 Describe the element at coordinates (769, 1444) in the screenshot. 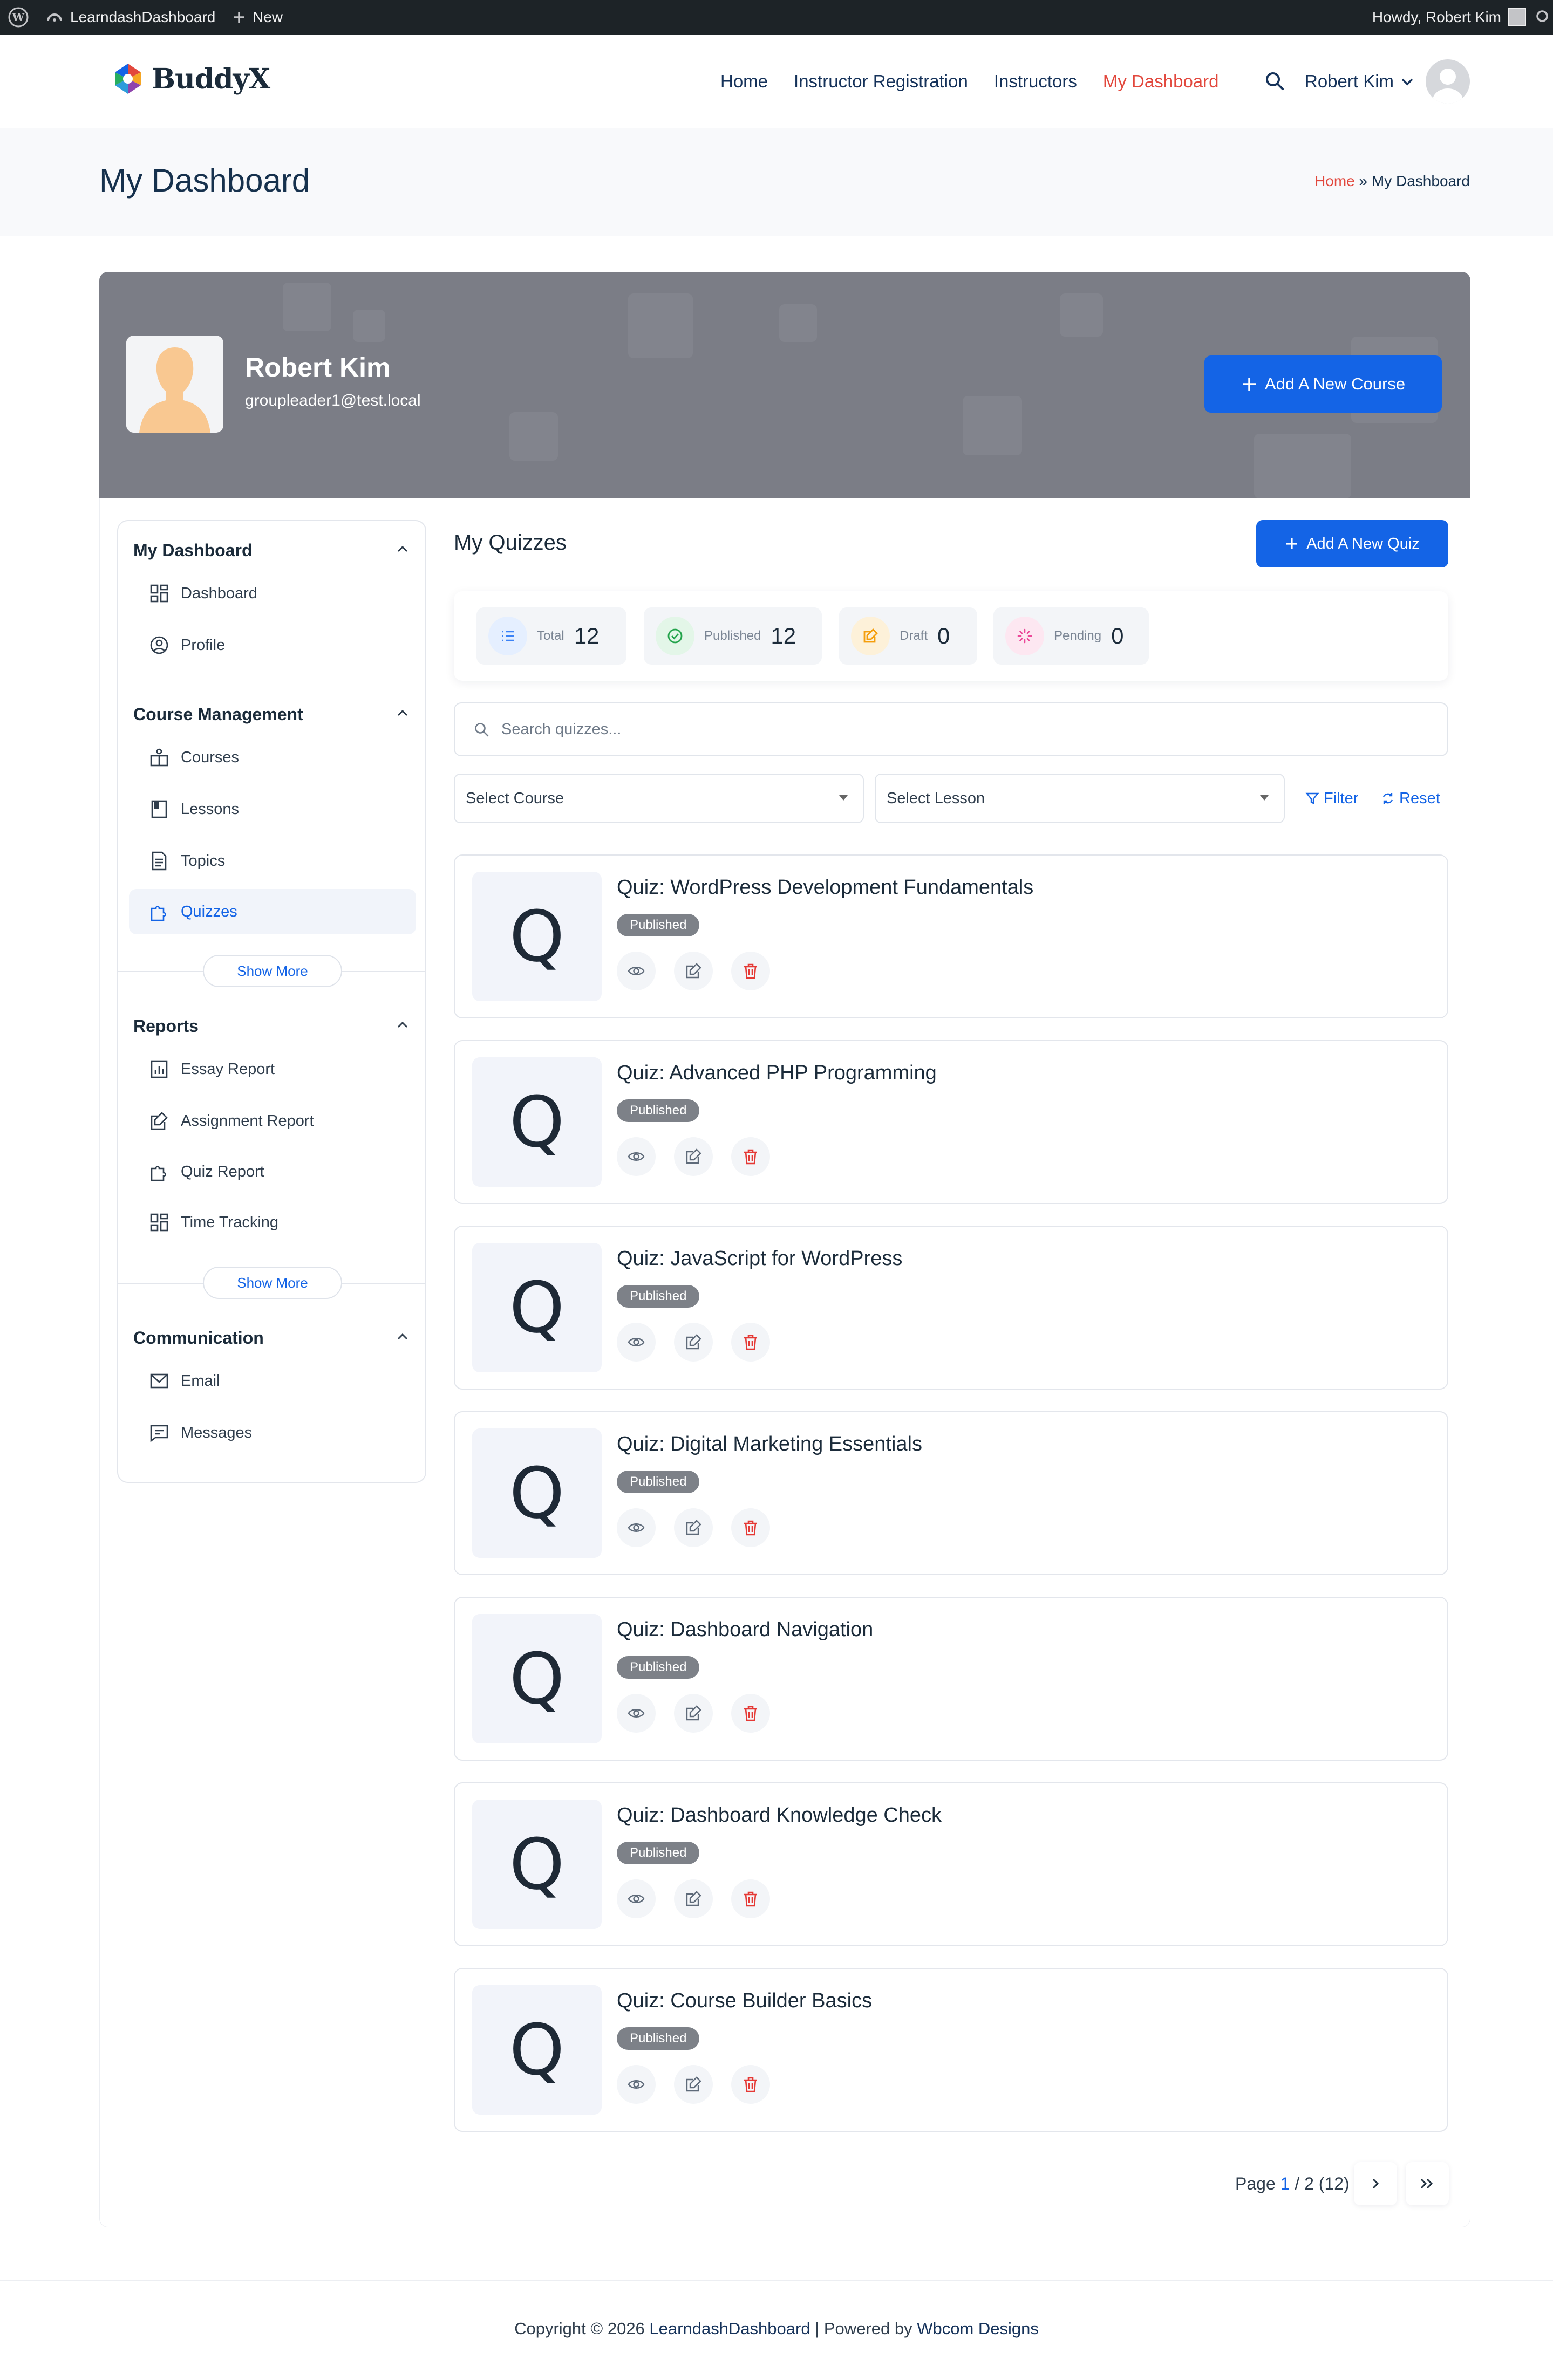

I see `quiz-title: Quiz: Digital Marketing Essentials` at that location.